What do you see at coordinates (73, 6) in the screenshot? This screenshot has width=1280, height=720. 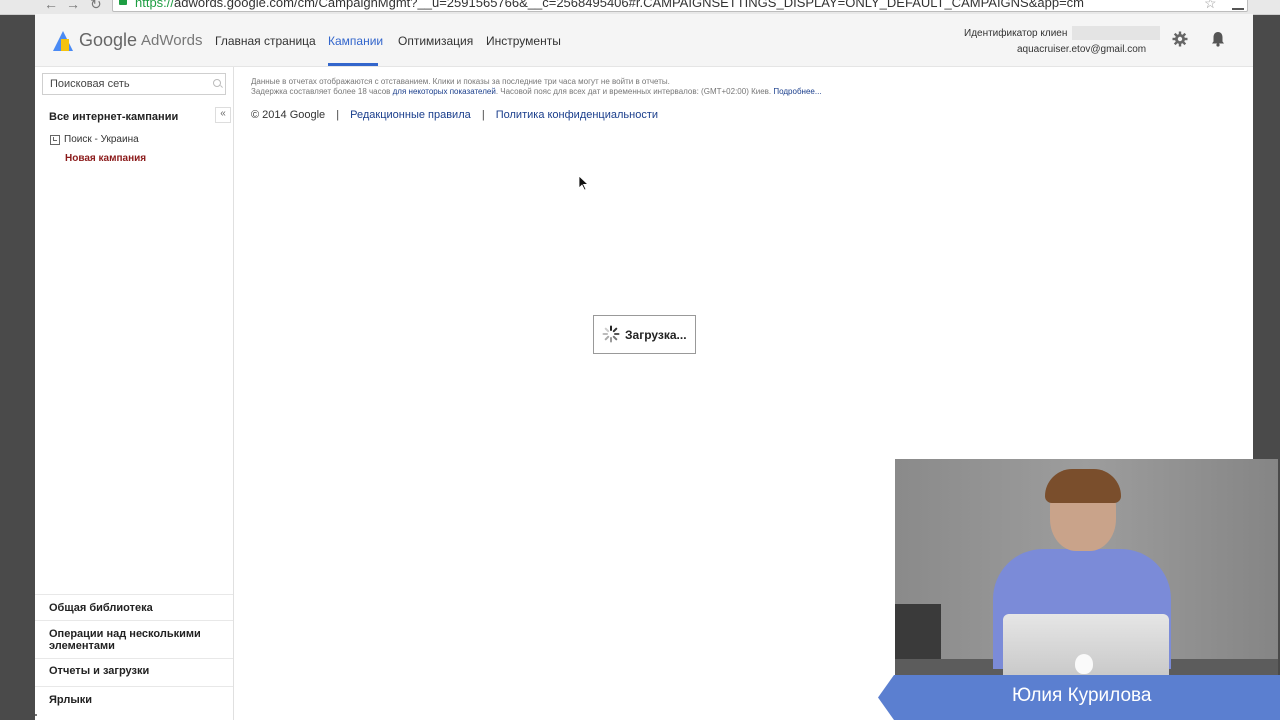 I see `forward-icon: →` at bounding box center [73, 6].